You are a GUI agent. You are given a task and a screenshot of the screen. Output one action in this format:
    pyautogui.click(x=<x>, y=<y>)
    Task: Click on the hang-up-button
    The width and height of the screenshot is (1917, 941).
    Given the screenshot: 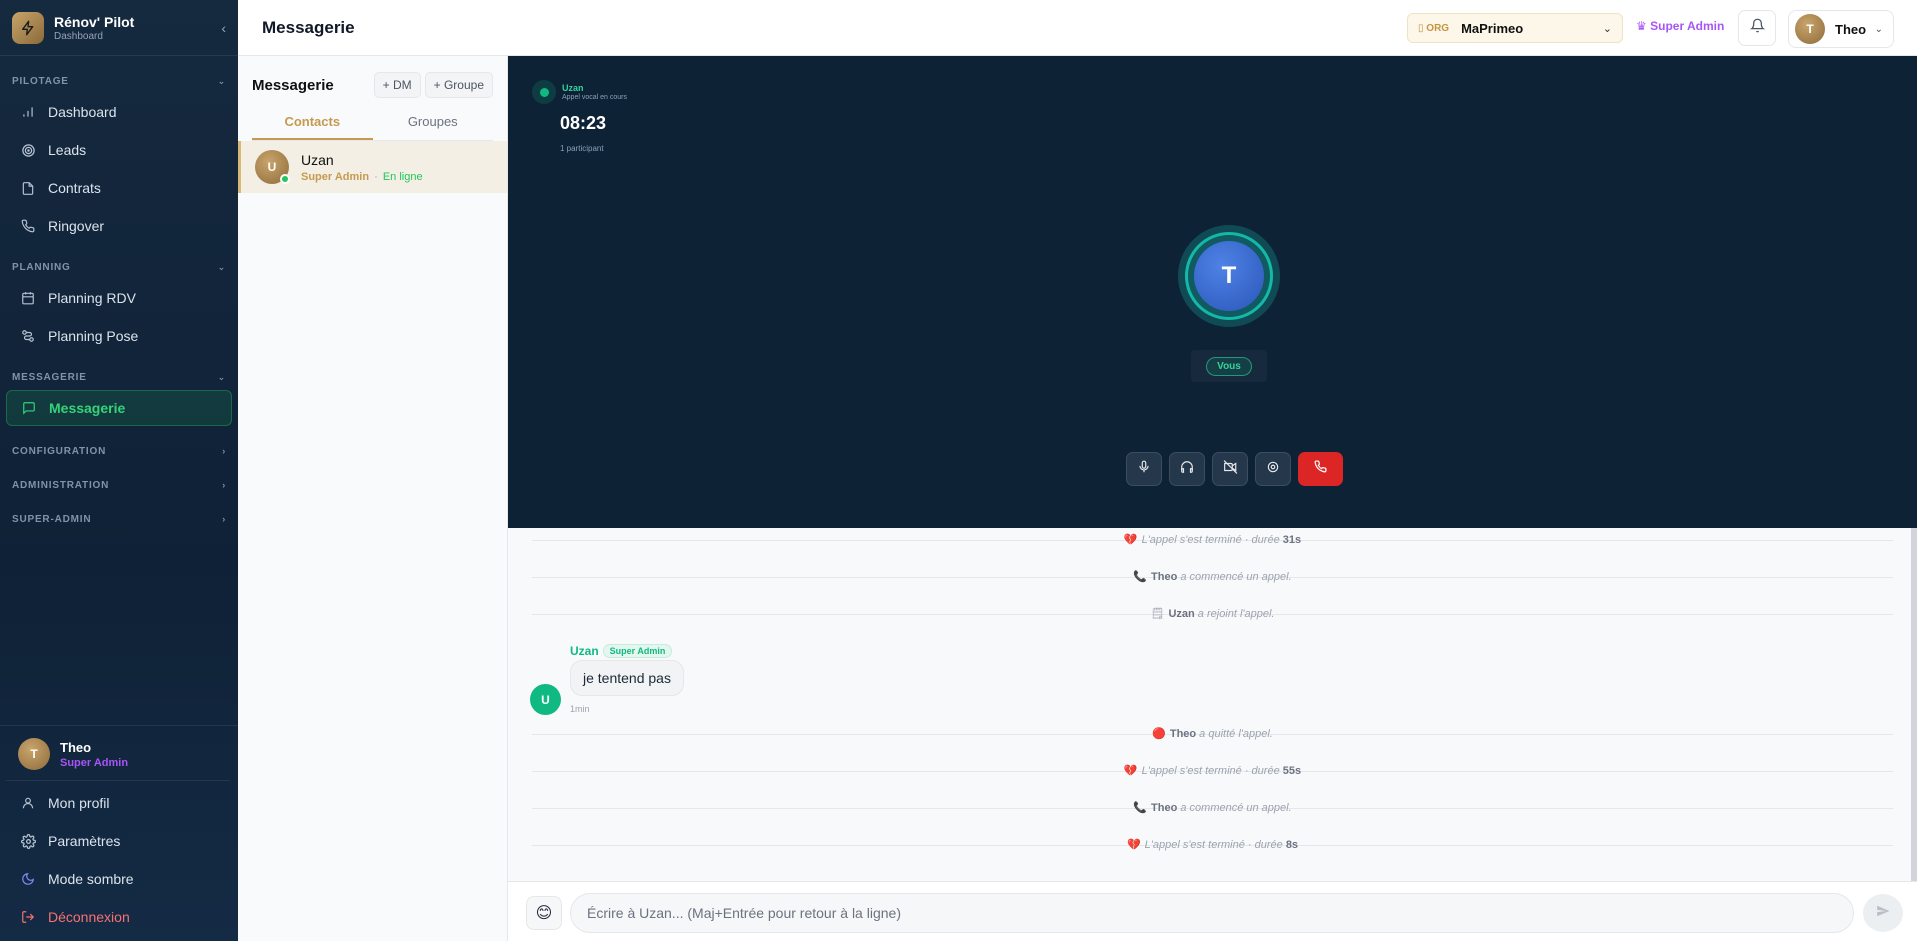 What is the action you would take?
    pyautogui.click(x=1320, y=469)
    